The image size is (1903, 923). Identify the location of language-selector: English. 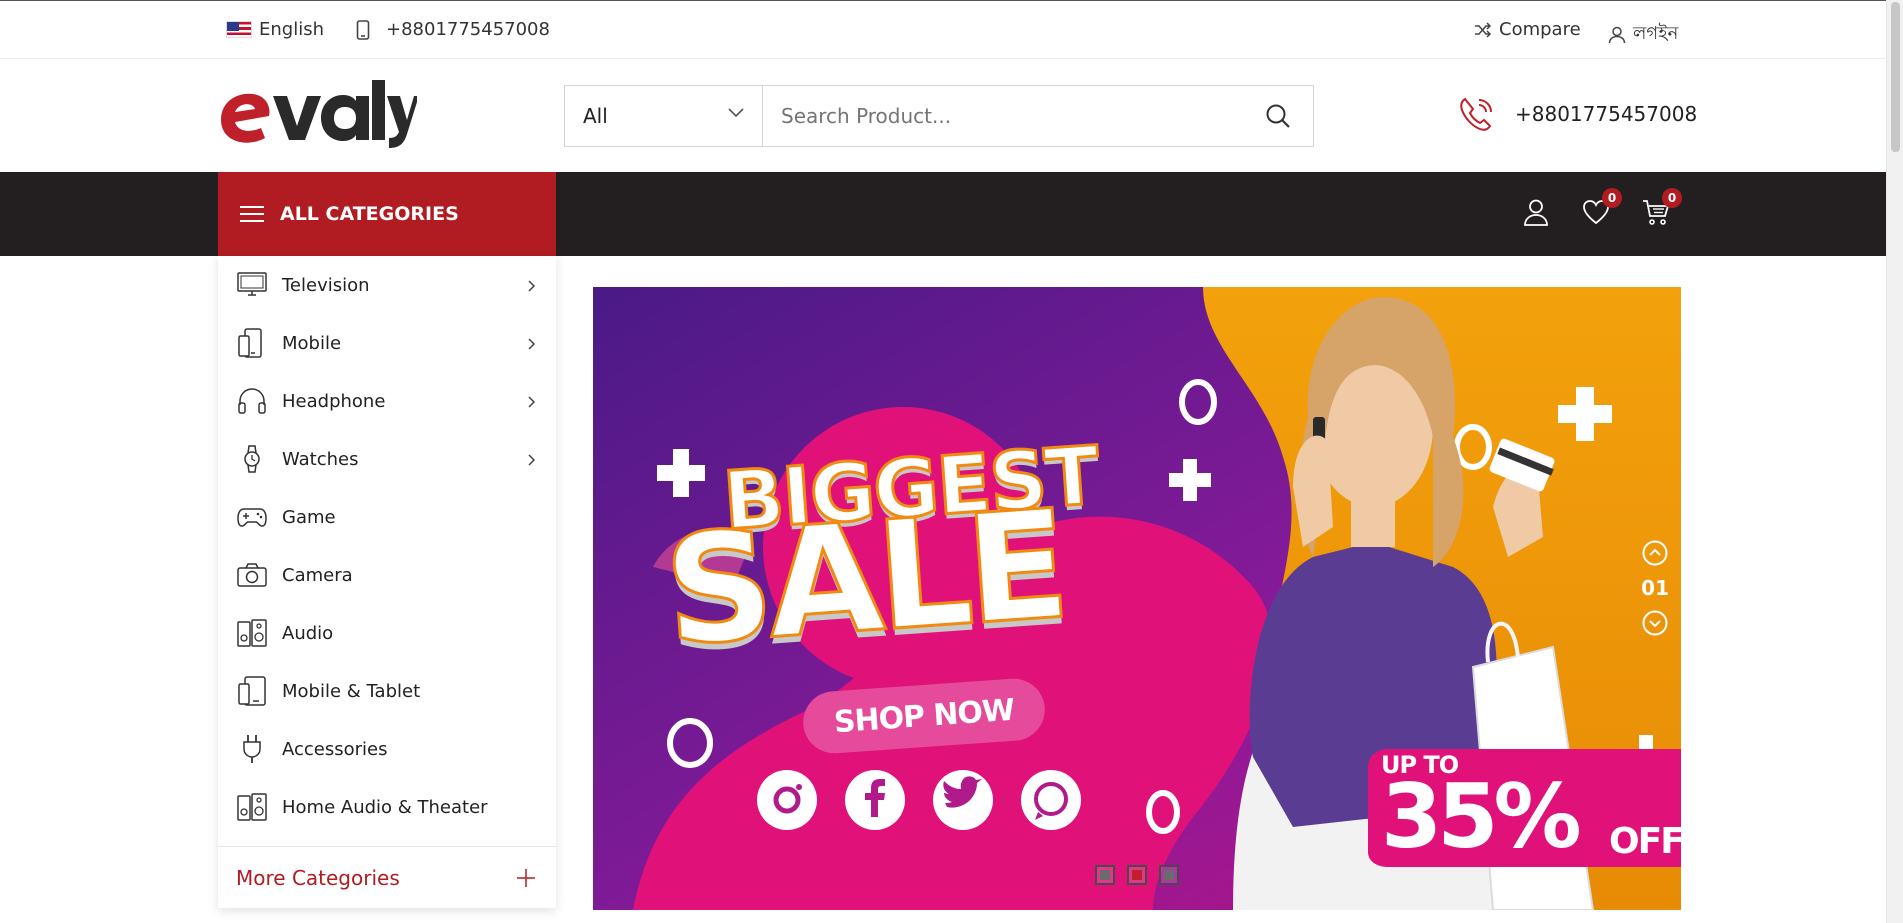
(275, 29).